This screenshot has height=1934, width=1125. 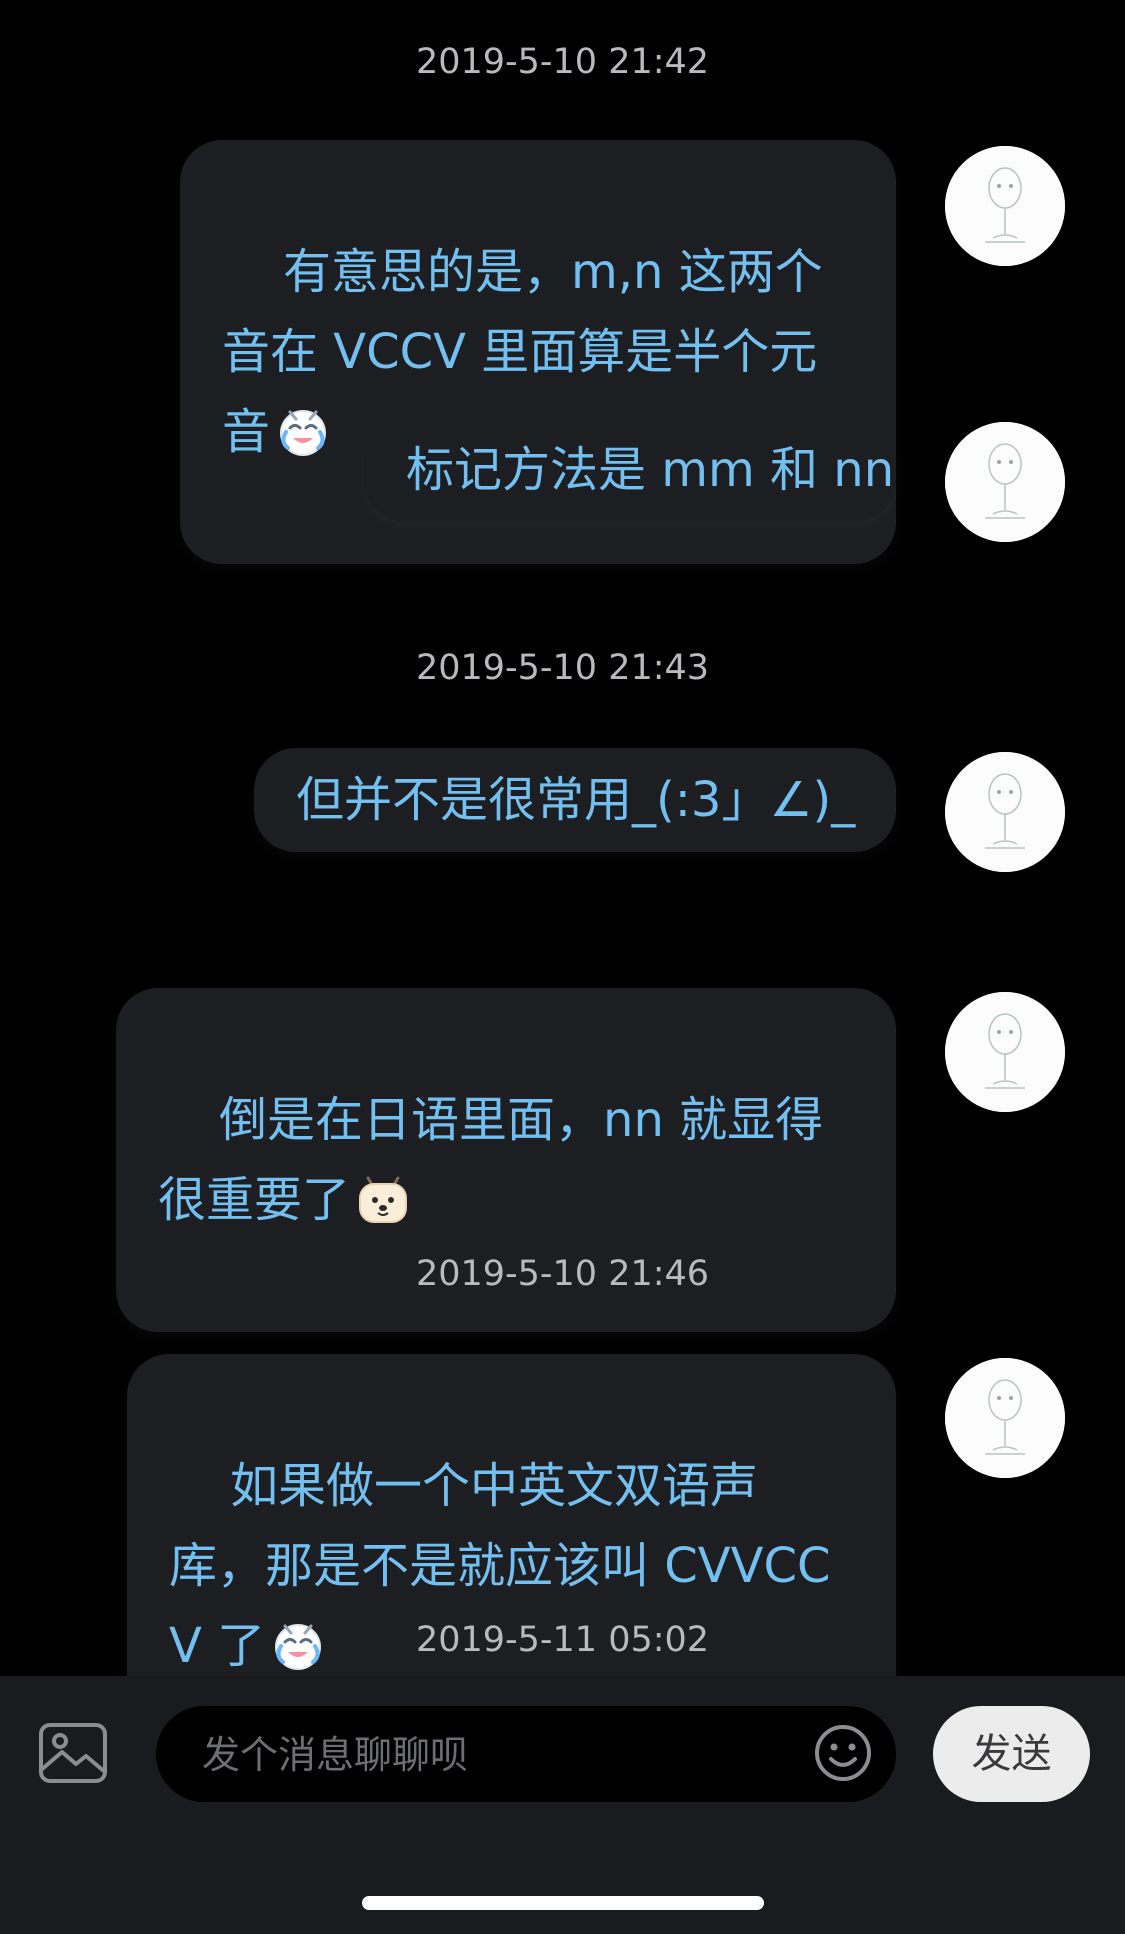 What do you see at coordinates (303, 429) in the screenshot?
I see `crying-laughing-emoji-icon` at bounding box center [303, 429].